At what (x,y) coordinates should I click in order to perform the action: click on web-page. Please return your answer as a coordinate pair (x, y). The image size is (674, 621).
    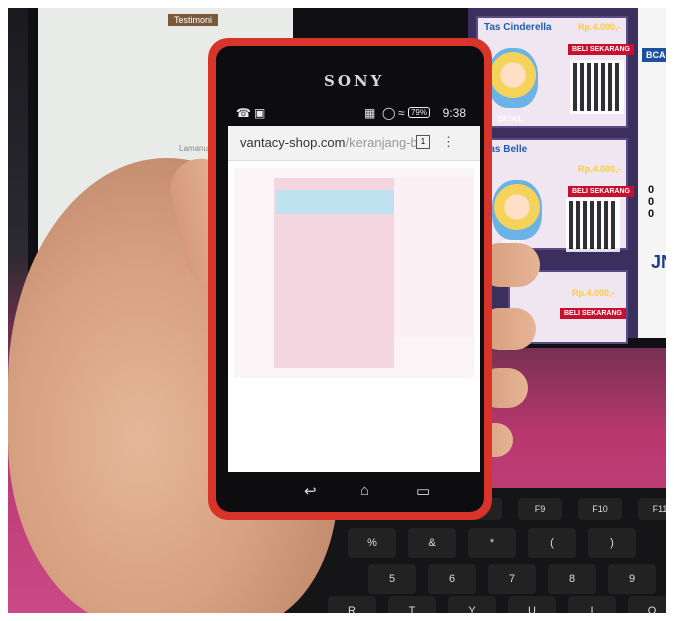
    Looking at the image, I should click on (354, 273).